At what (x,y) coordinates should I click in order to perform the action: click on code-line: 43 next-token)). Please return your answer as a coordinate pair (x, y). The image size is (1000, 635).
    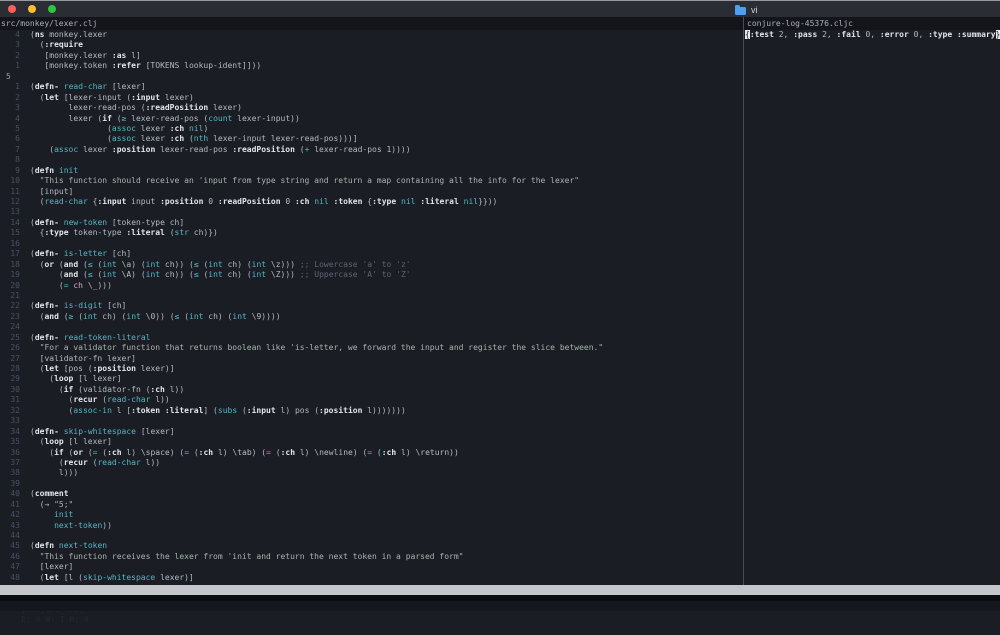
    Looking at the image, I should click on (371, 526).